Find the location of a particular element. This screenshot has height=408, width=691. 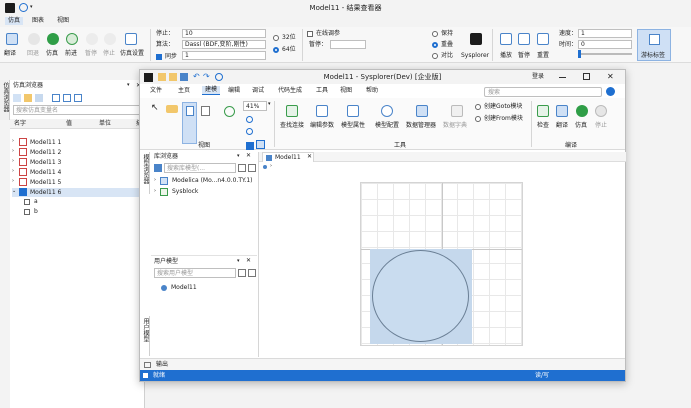

sysplorer-label: Sysplorer is located at coordinates (475, 56).